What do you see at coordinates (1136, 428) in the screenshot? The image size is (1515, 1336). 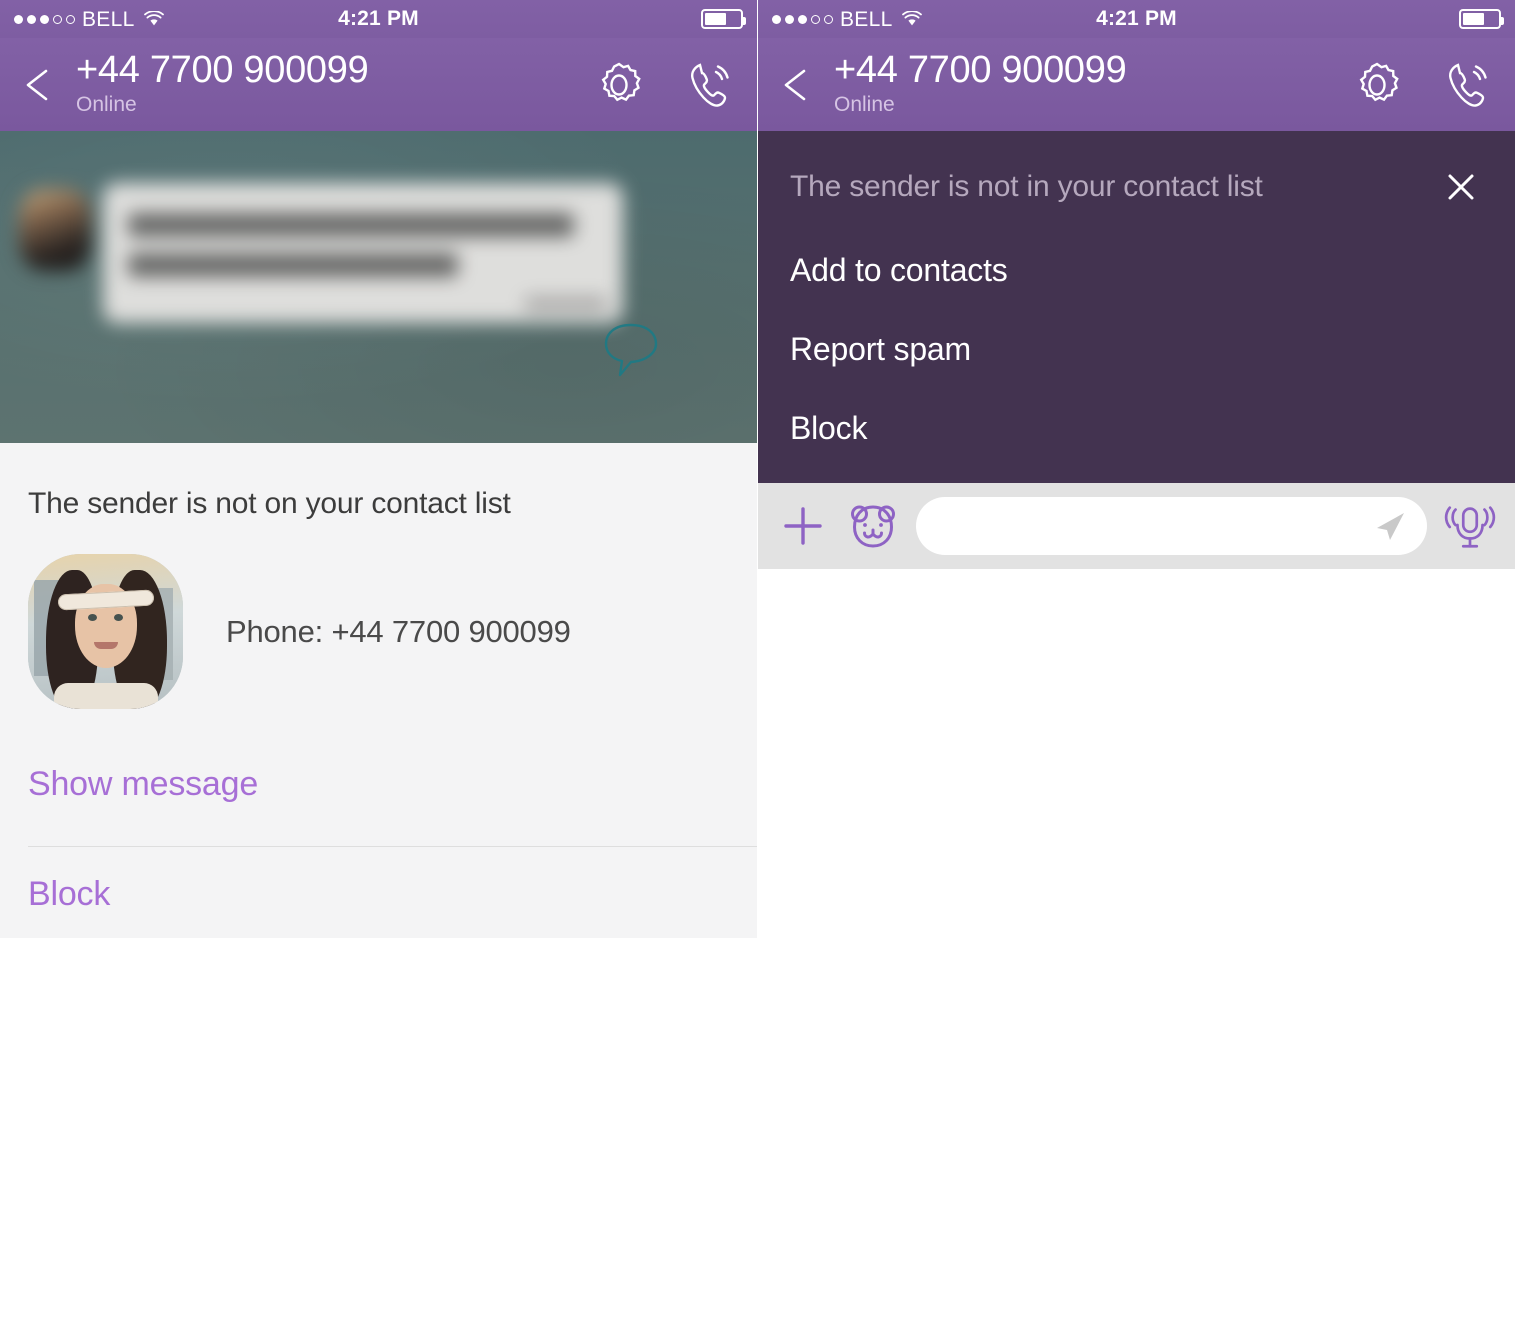 I see `menu-item-block: Block` at bounding box center [1136, 428].